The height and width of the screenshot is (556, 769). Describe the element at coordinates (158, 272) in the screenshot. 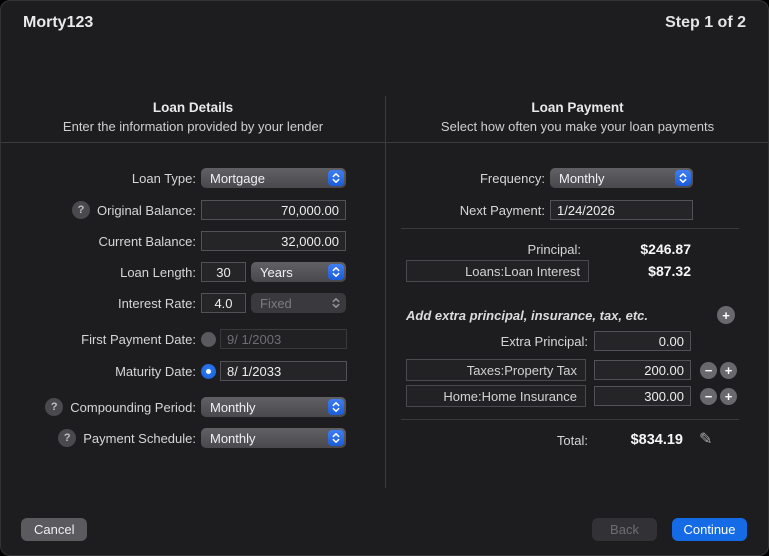

I see `loan-length-label: Loan Length:` at that location.